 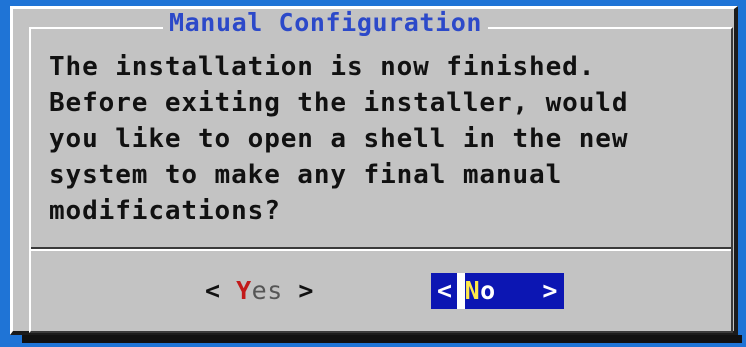 What do you see at coordinates (267, 290) in the screenshot?
I see `yes-label-rest: es` at bounding box center [267, 290].